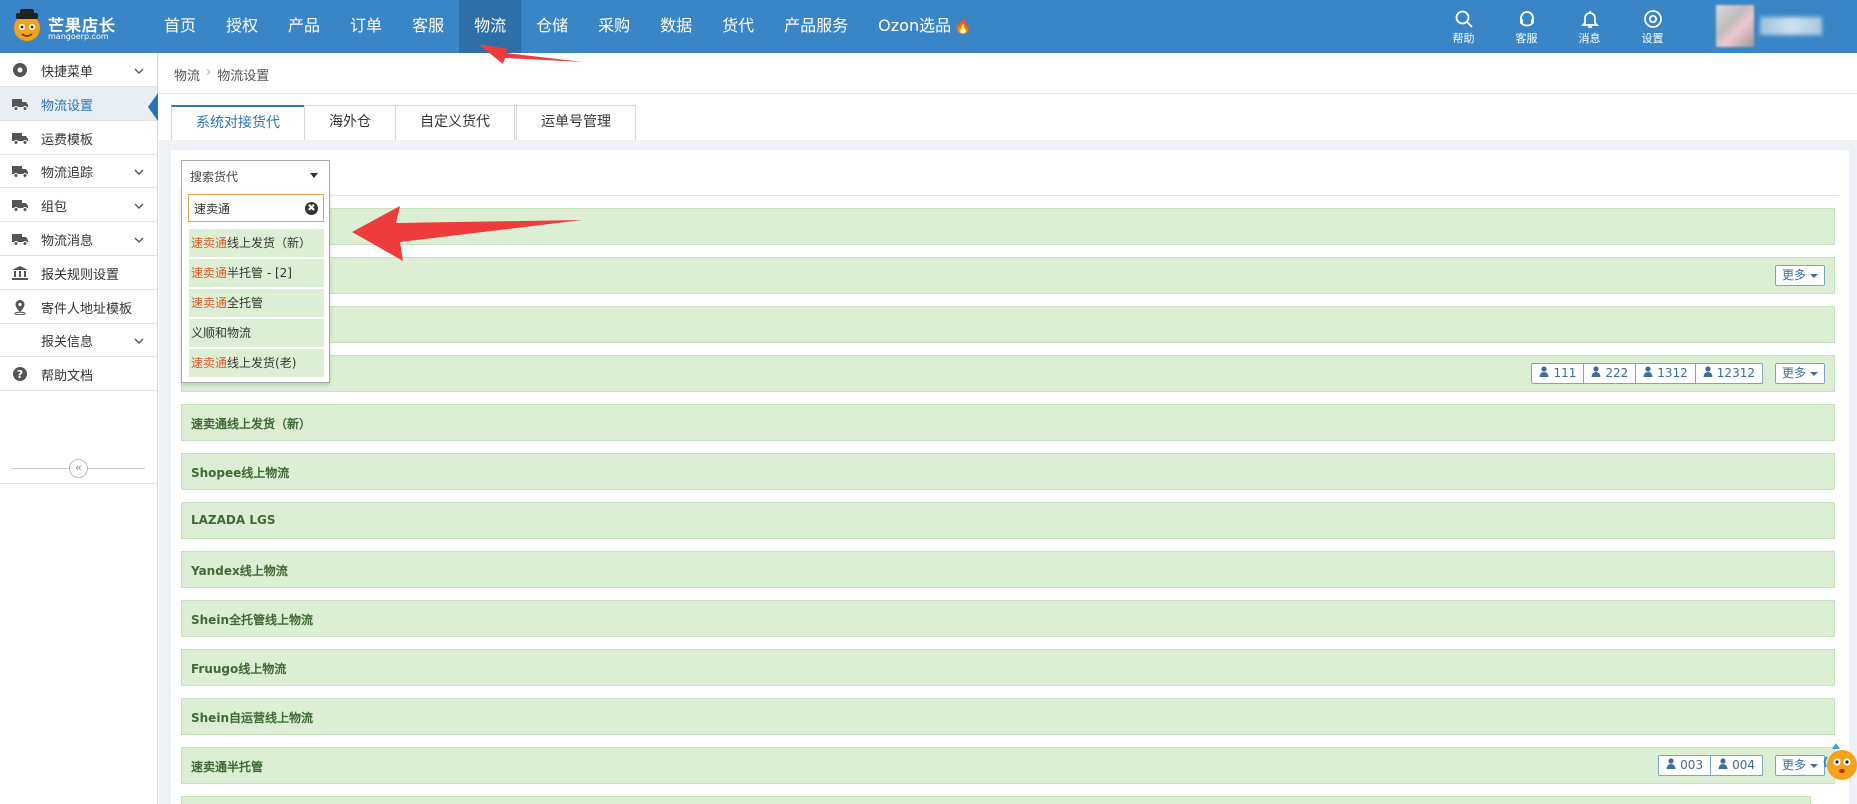 This screenshot has height=804, width=1857. I want to click on support-mascot-icon, so click(1839, 762).